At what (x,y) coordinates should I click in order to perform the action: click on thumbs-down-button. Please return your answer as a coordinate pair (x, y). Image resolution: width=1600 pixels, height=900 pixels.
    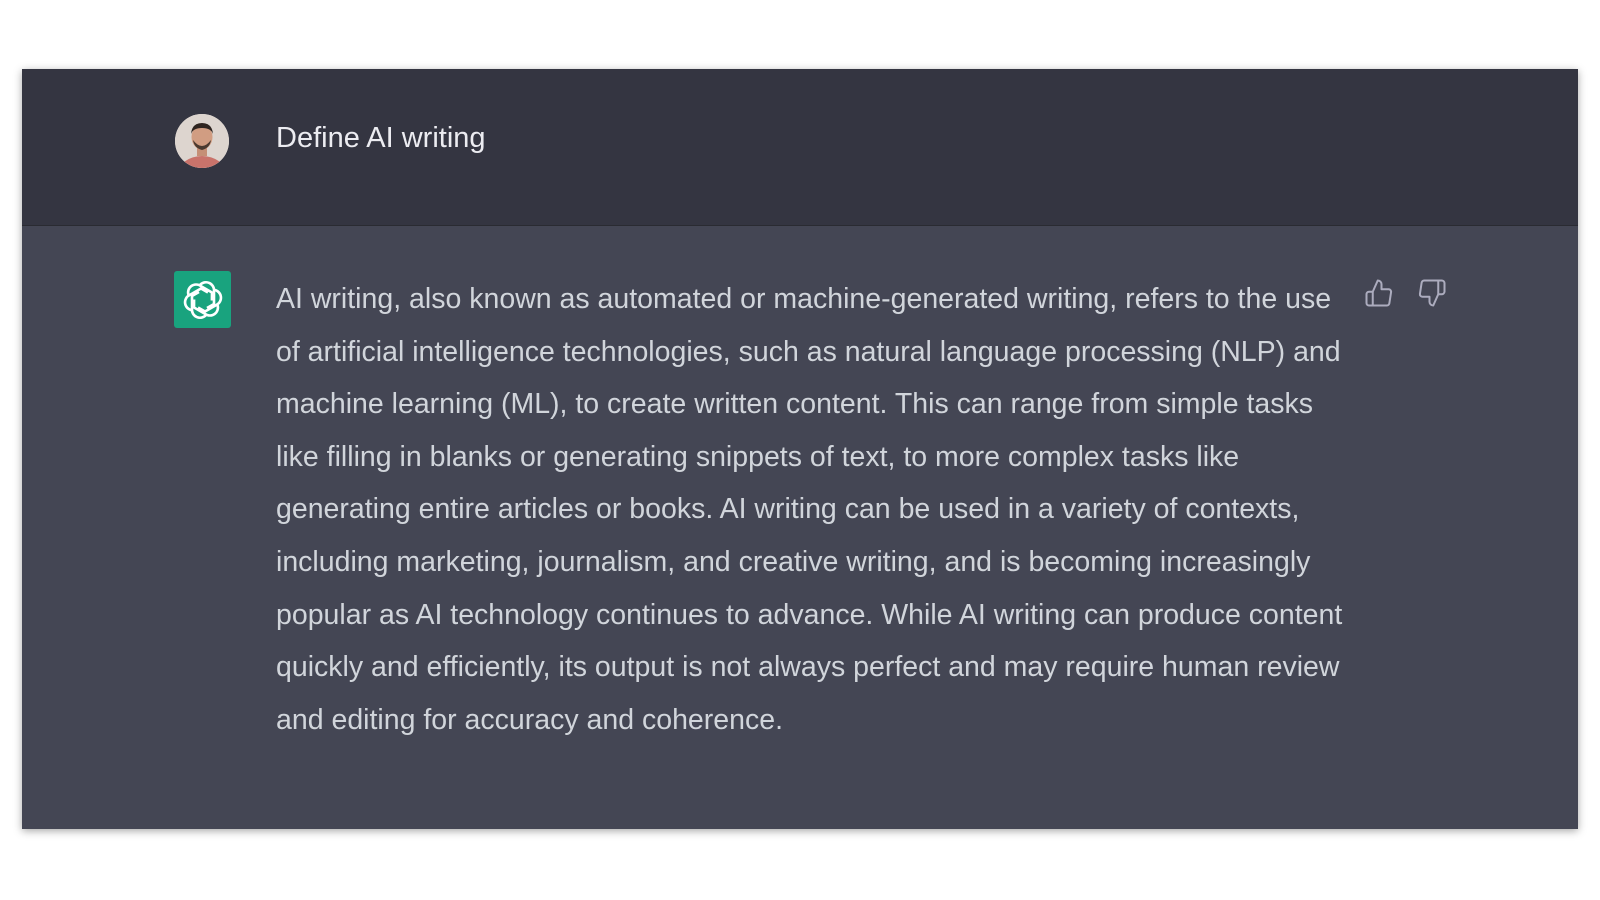
    Looking at the image, I should click on (1432, 293).